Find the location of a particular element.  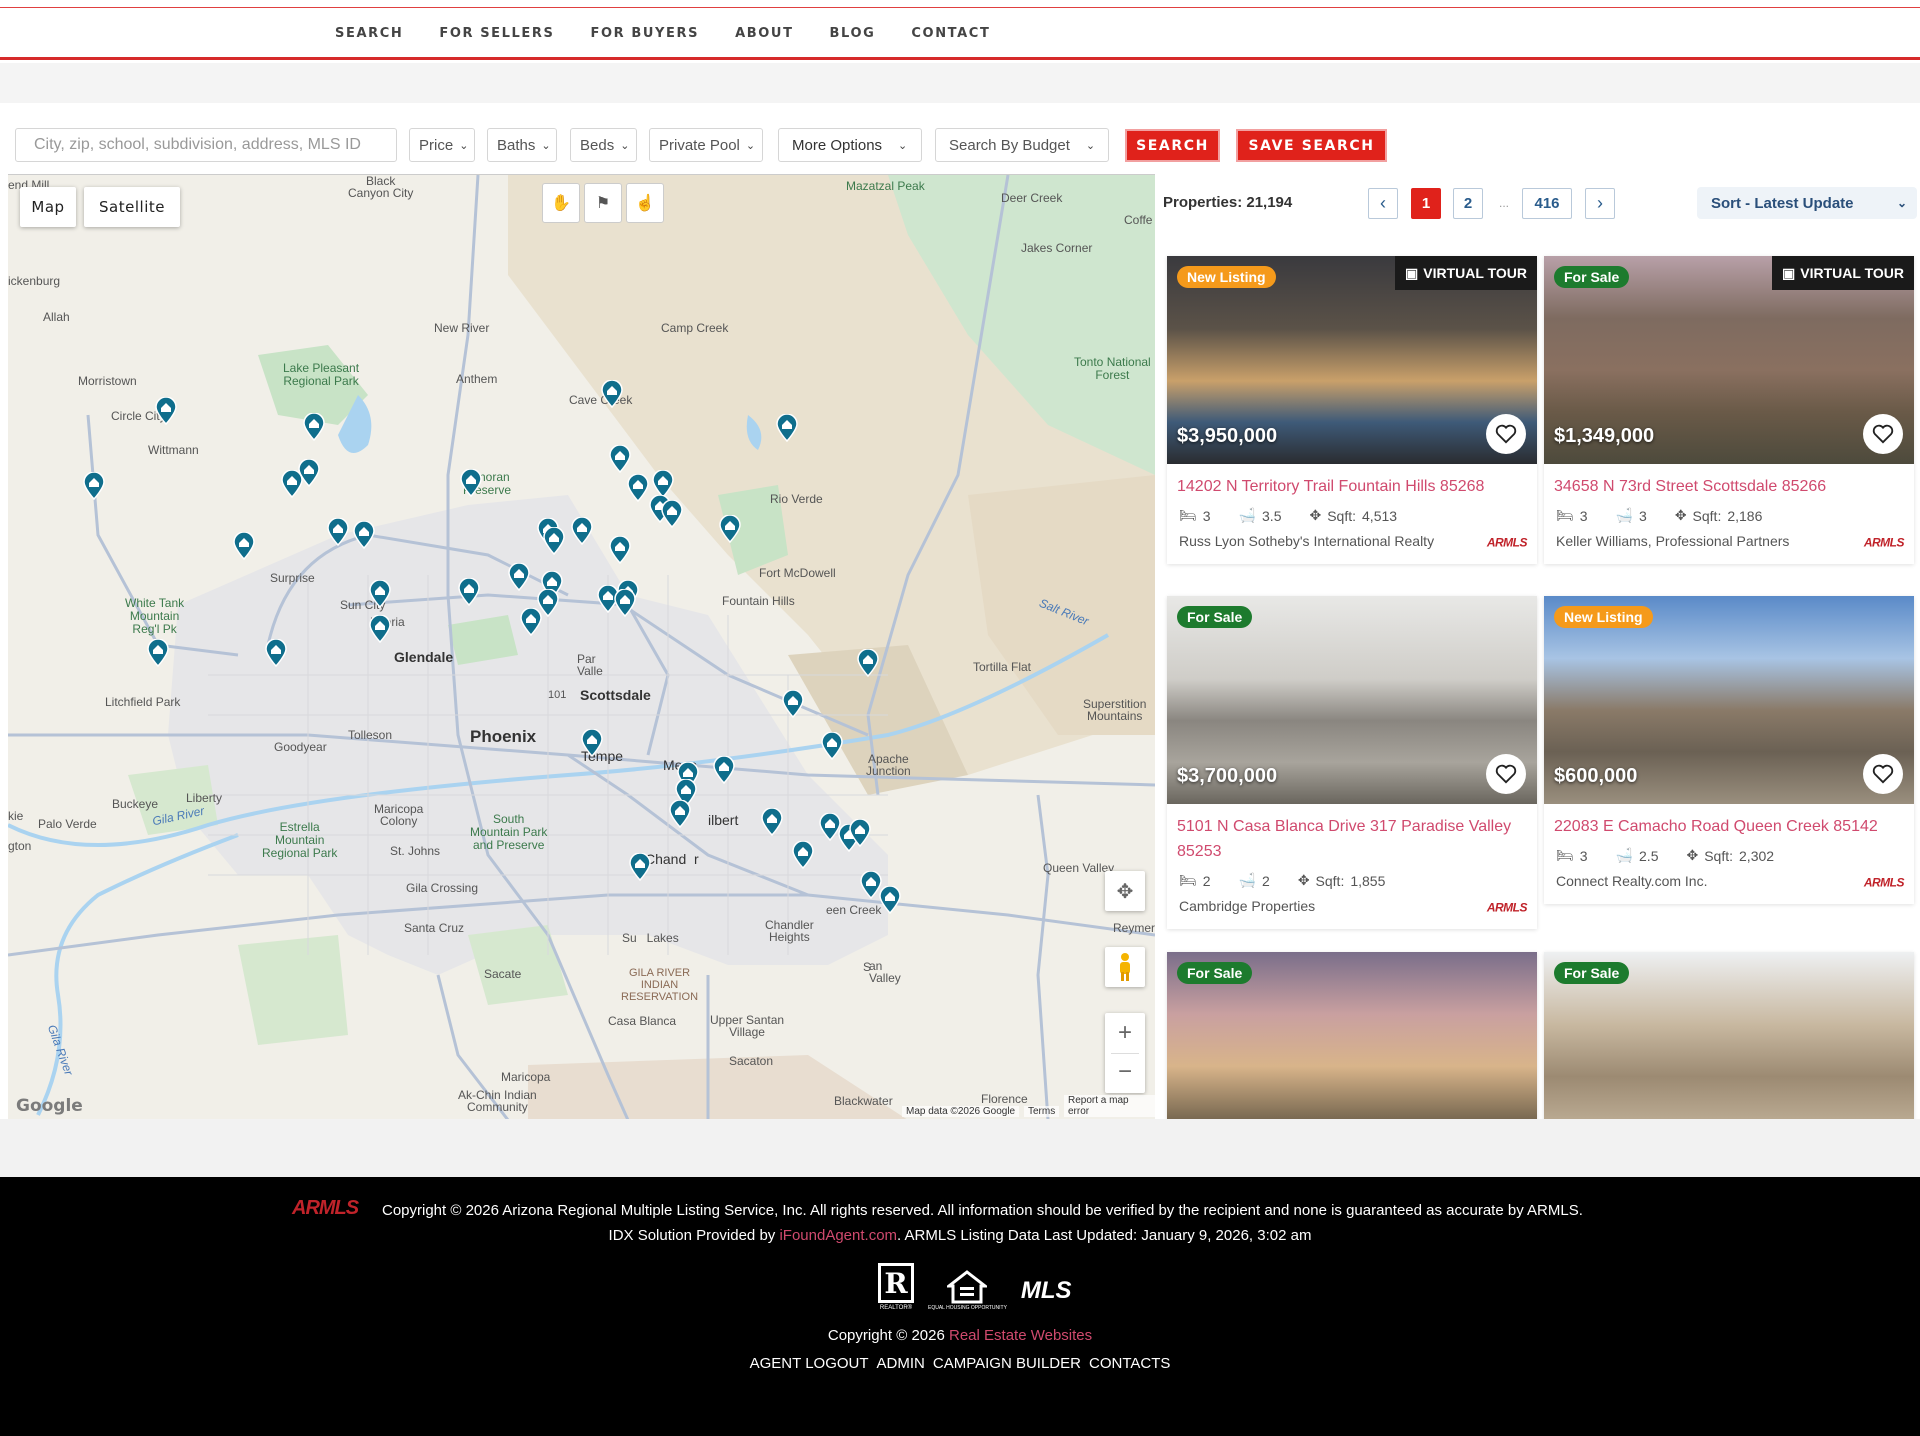

agent-logout-link: AGENT LOGOUT is located at coordinates (809, 1363).